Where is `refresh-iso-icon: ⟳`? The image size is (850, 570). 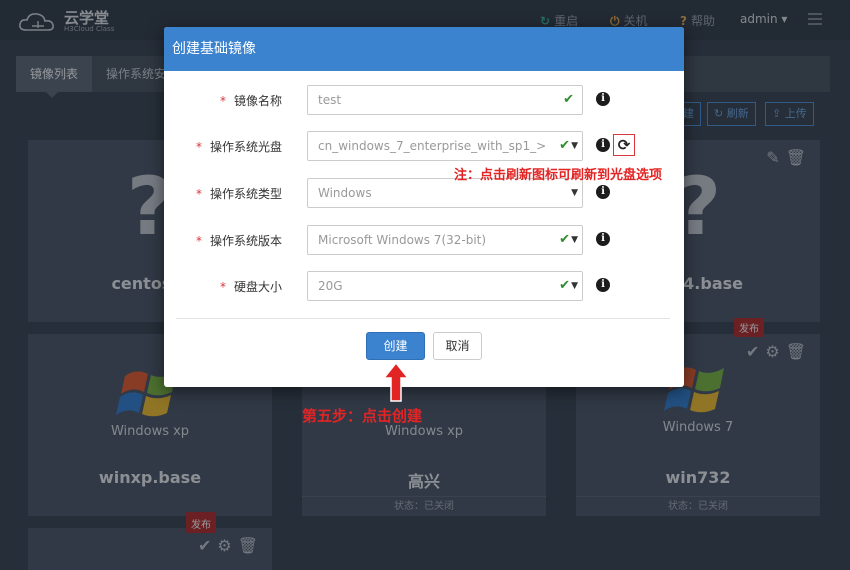
refresh-iso-icon: ⟳ is located at coordinates (624, 145).